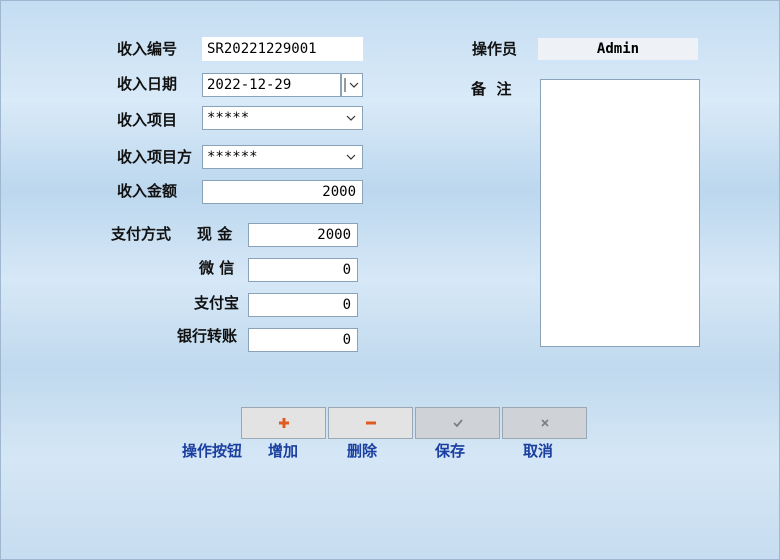 This screenshot has height=560, width=780. I want to click on cancel-button, so click(544, 423).